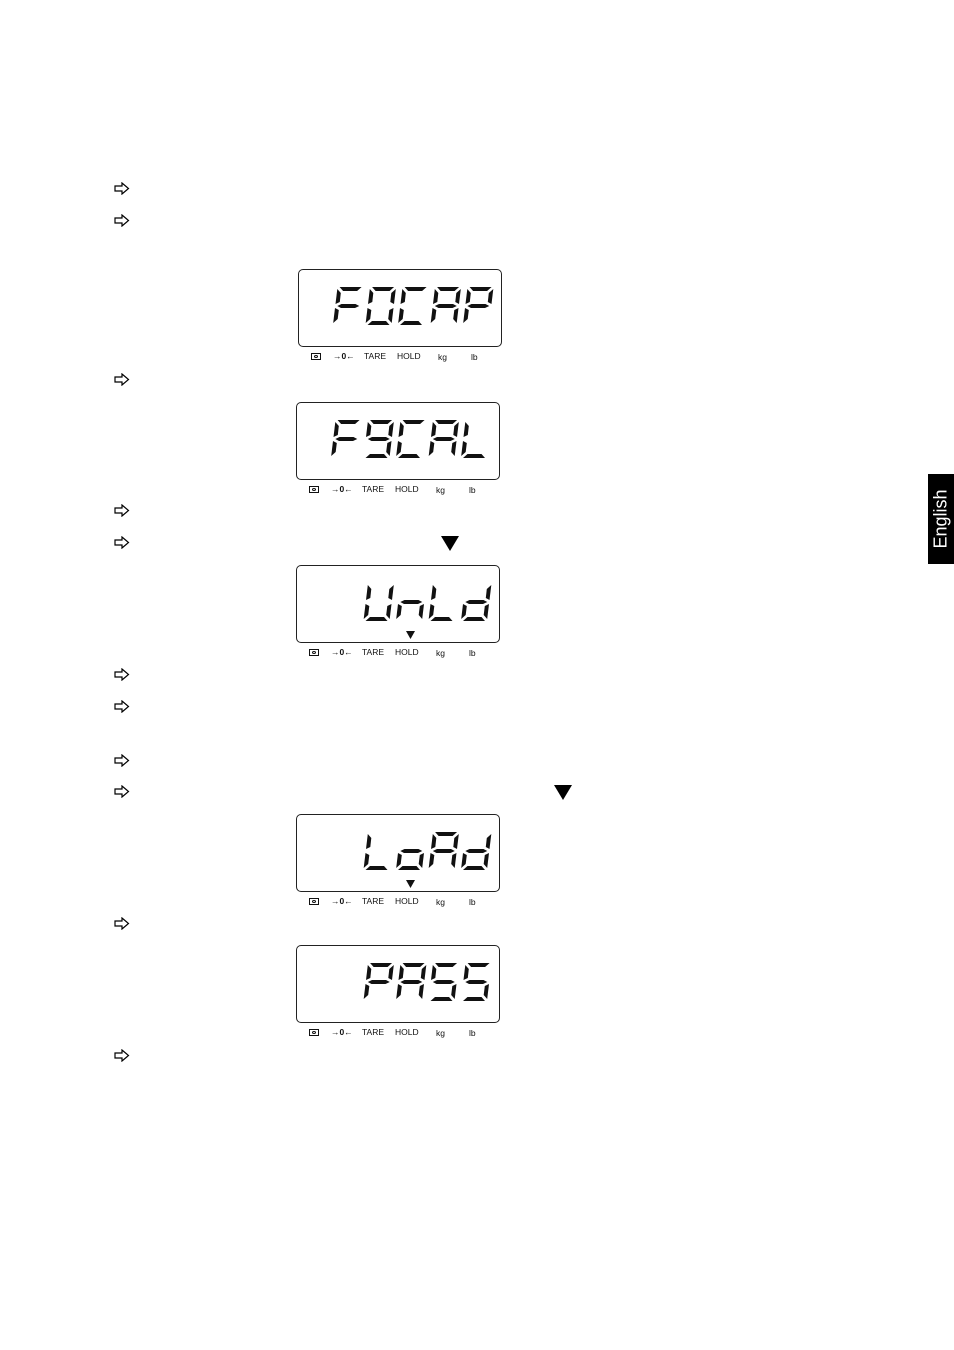 This screenshot has width=954, height=1350. Describe the element at coordinates (410, 635) in the screenshot. I see `hold-indicator-icon` at that location.